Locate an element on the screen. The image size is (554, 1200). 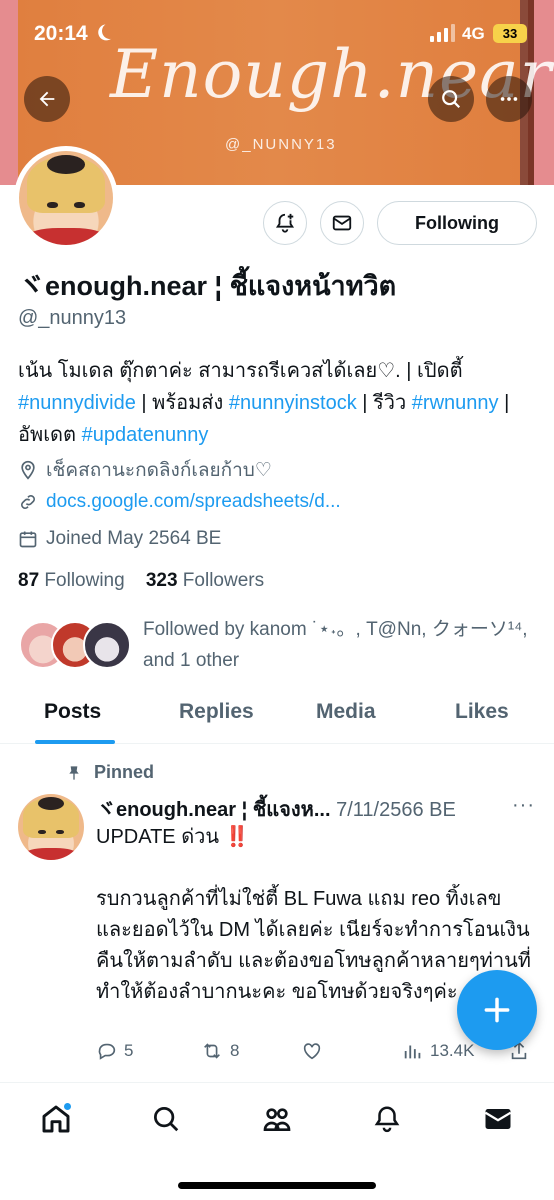
like-icon is located at coordinates (312, 1051).